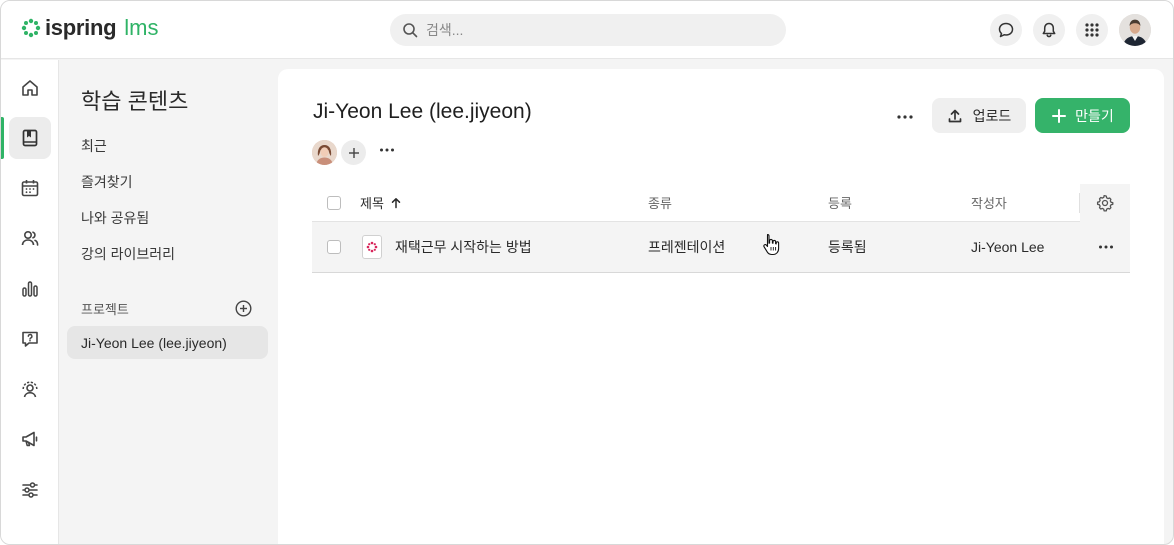 The width and height of the screenshot is (1174, 545). I want to click on add-member-button, so click(353, 152).